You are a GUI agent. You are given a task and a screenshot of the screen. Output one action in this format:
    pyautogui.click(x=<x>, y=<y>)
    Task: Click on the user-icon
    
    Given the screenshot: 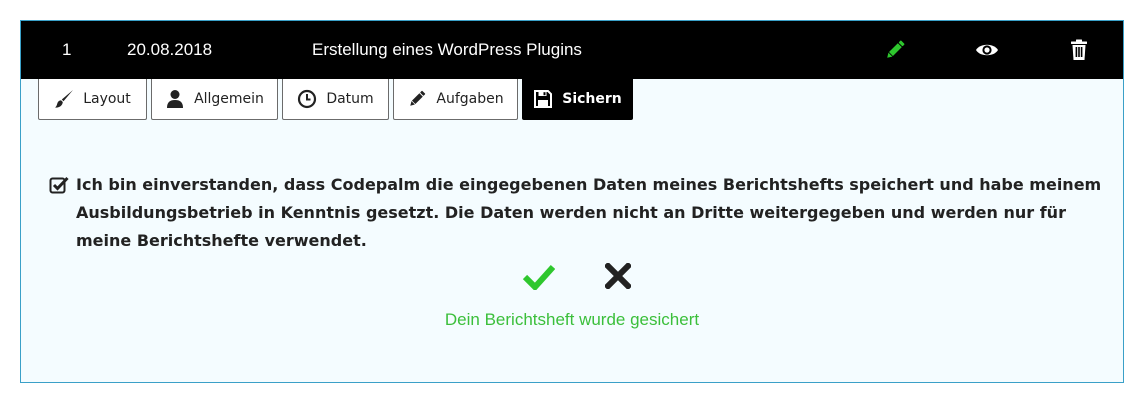 What is the action you would take?
    pyautogui.click(x=175, y=99)
    